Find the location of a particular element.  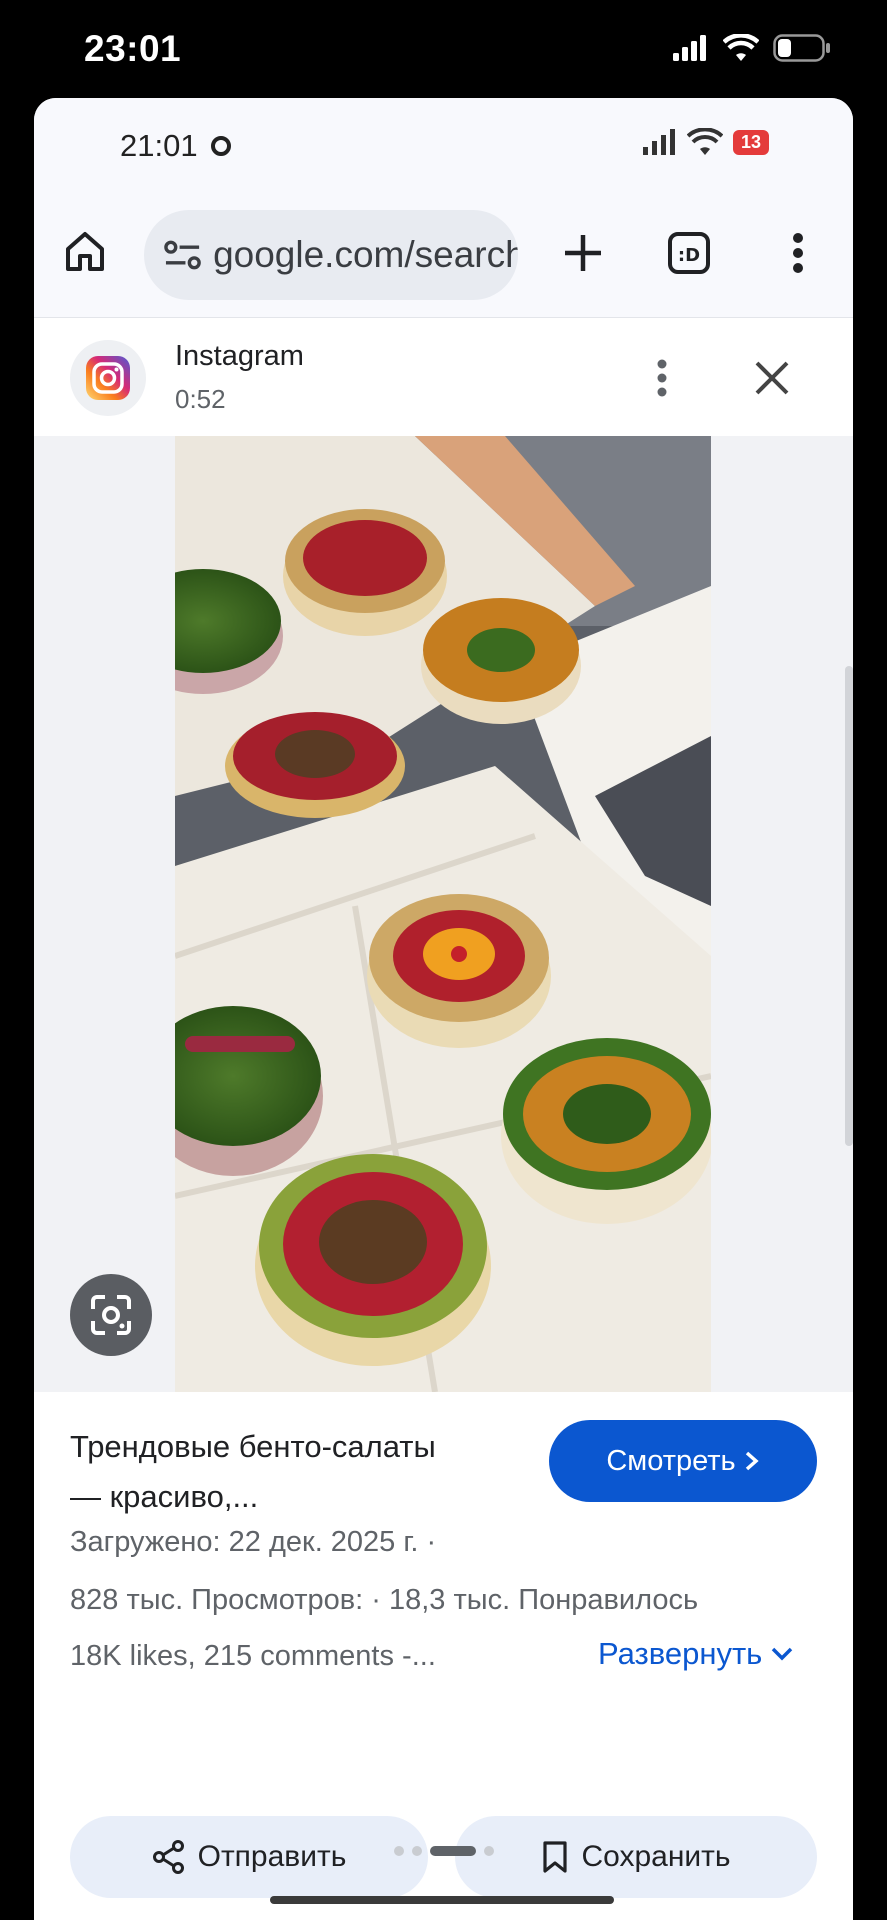

browser-toolbar: google.com/search :D is located at coordinates (443, 253).